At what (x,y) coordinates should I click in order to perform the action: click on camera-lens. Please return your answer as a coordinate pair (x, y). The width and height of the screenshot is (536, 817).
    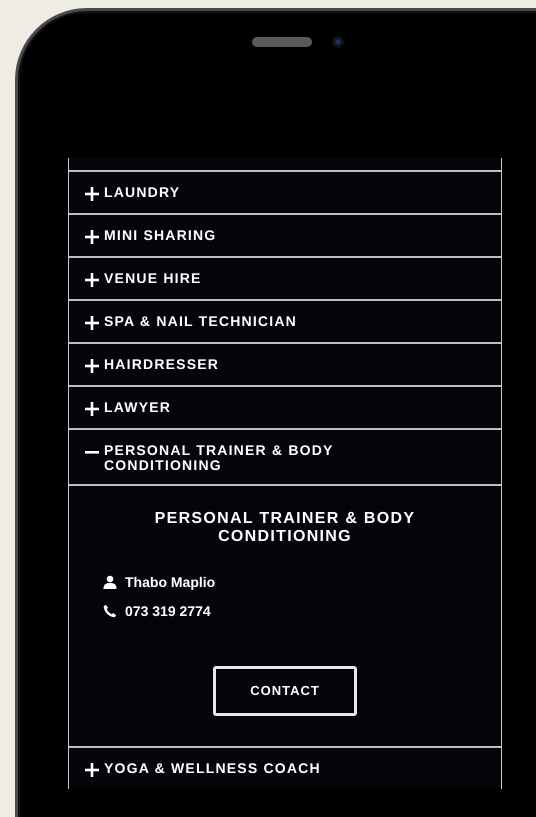
    Looking at the image, I should click on (338, 42).